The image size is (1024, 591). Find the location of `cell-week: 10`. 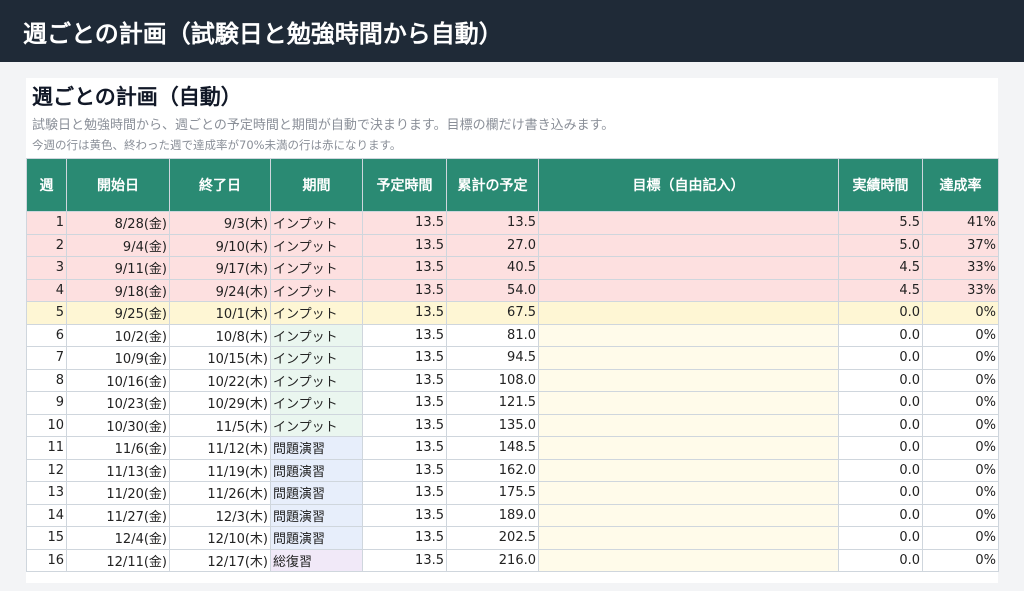

cell-week: 10 is located at coordinates (46, 425).